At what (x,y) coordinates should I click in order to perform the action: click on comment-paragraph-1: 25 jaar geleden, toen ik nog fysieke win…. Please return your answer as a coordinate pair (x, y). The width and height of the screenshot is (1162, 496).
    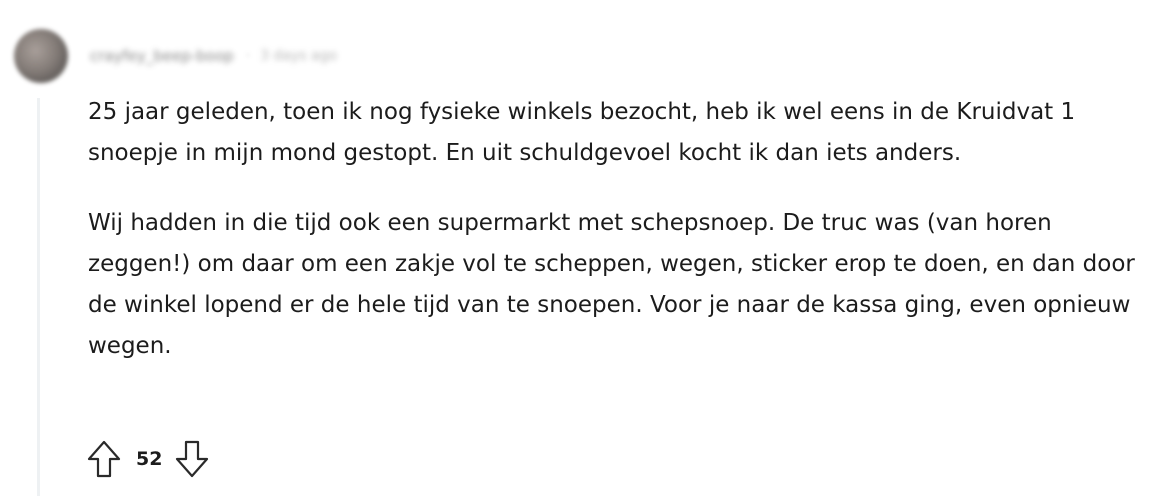
    Looking at the image, I should click on (582, 132).